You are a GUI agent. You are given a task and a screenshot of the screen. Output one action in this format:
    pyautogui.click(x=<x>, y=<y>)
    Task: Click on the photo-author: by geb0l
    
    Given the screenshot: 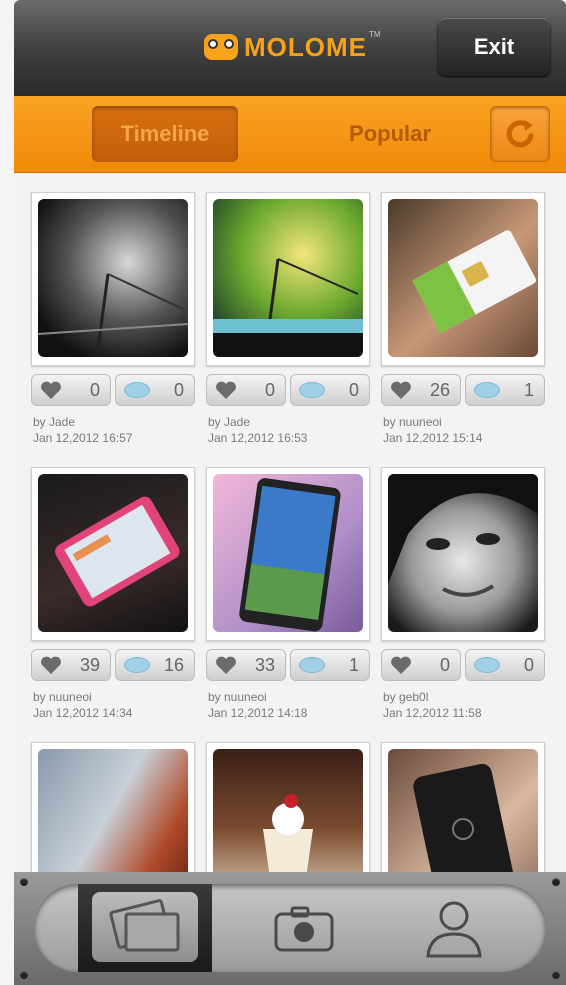 What is the action you would take?
    pyautogui.click(x=464, y=697)
    